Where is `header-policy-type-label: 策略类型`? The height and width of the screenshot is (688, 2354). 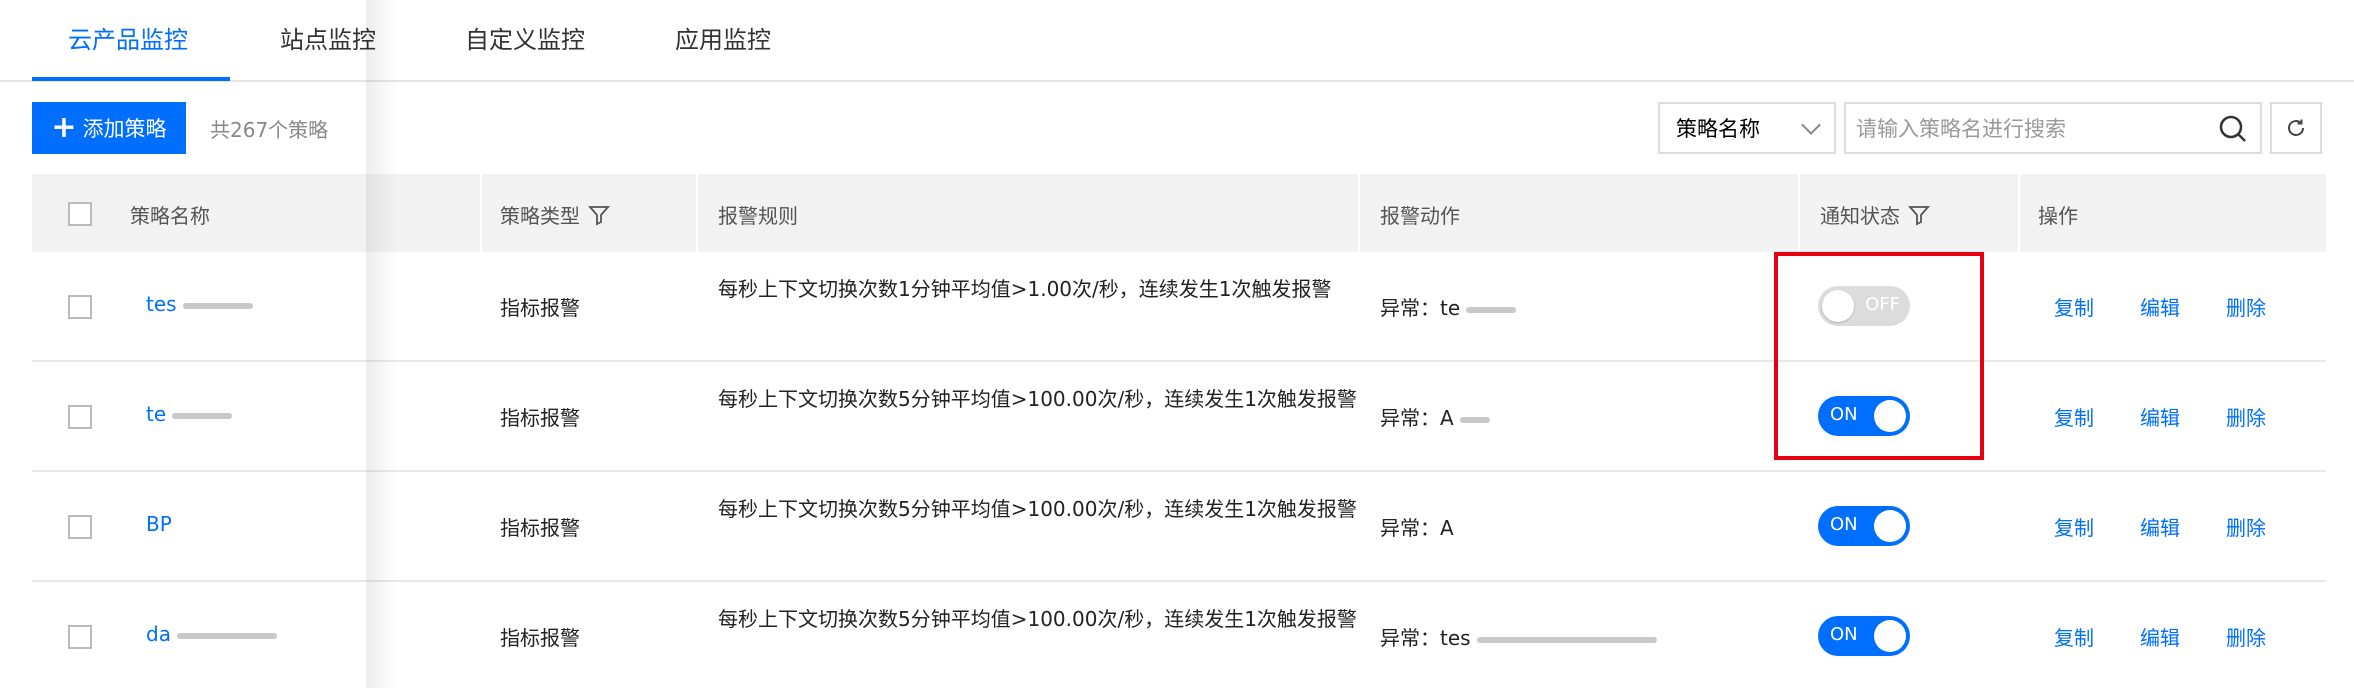 header-policy-type-label: 策略类型 is located at coordinates (540, 216).